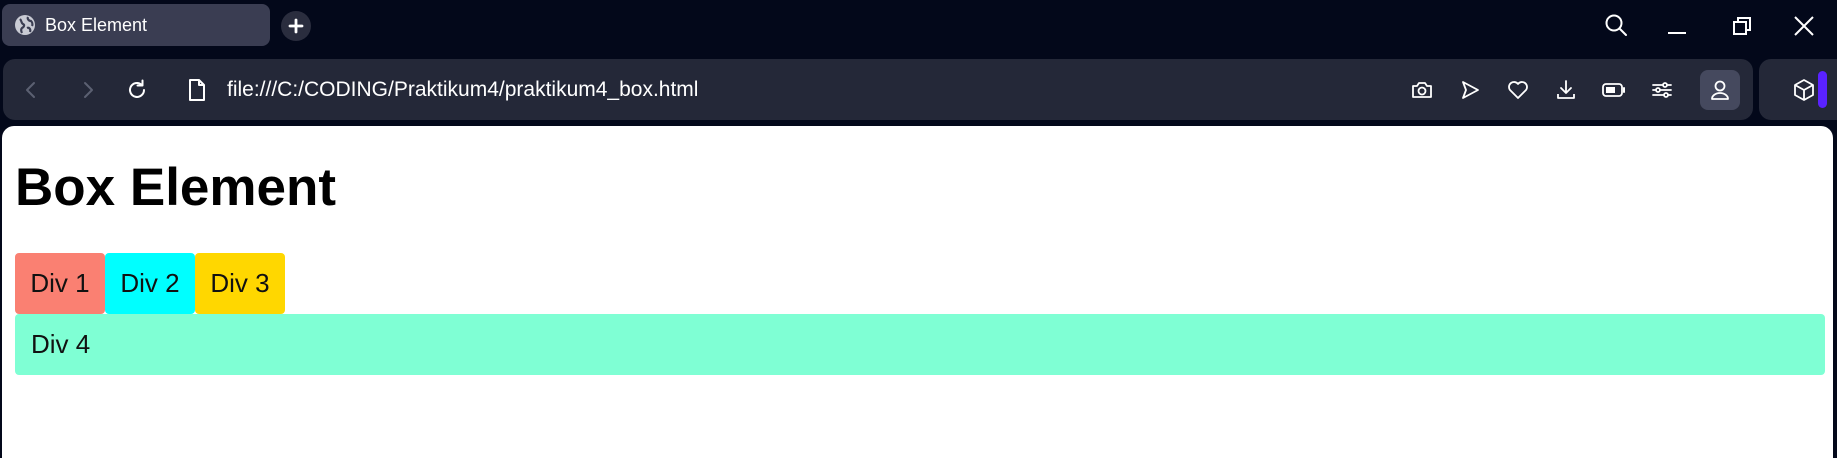 The width and height of the screenshot is (1837, 458). I want to click on plus-icon, so click(296, 26).